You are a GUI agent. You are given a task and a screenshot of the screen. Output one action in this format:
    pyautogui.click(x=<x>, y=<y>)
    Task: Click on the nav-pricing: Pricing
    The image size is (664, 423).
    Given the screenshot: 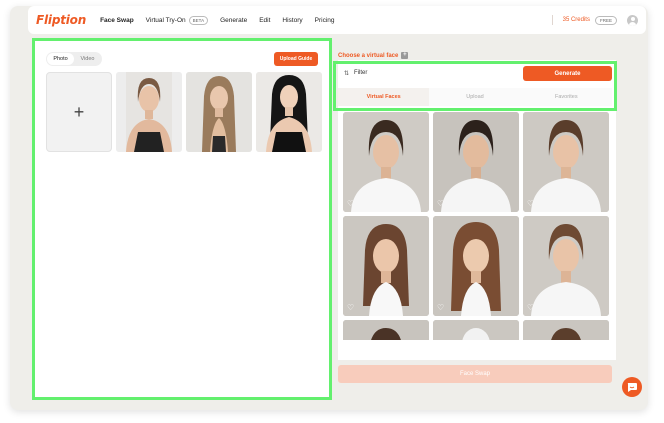 What is the action you would take?
    pyautogui.click(x=325, y=20)
    